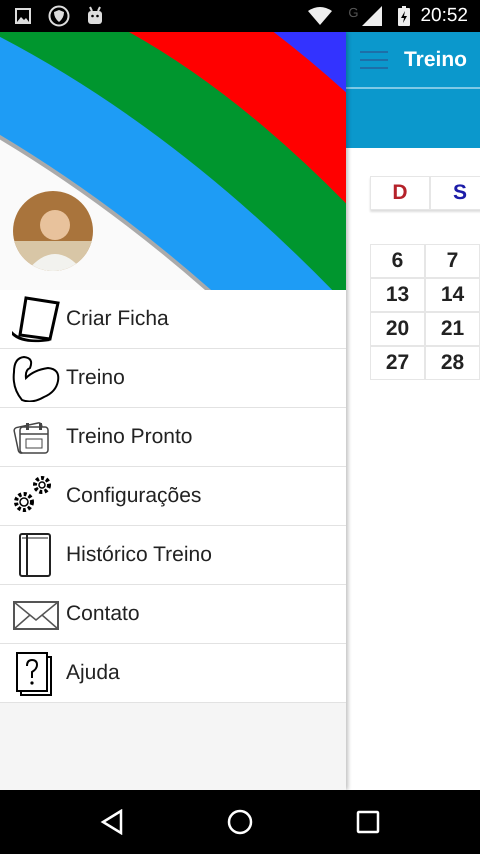 The image size is (480, 854). Describe the element at coordinates (320, 16) in the screenshot. I see `wifi-icon` at that location.